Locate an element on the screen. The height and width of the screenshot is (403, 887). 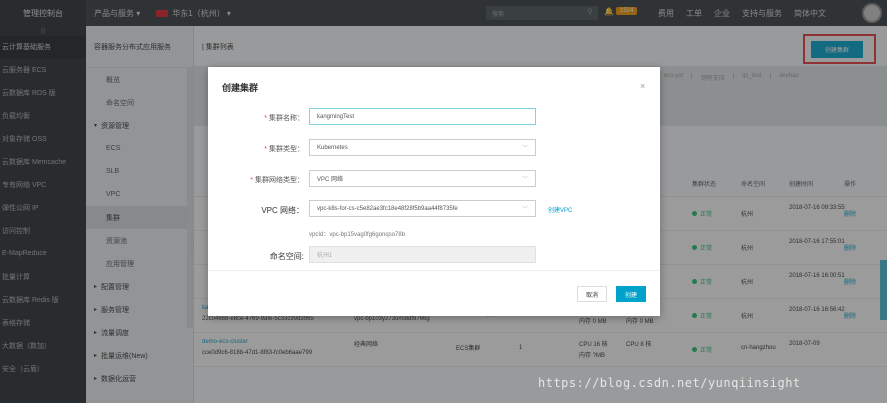
namespace-label: 命名空间: is located at coordinates (286, 256).